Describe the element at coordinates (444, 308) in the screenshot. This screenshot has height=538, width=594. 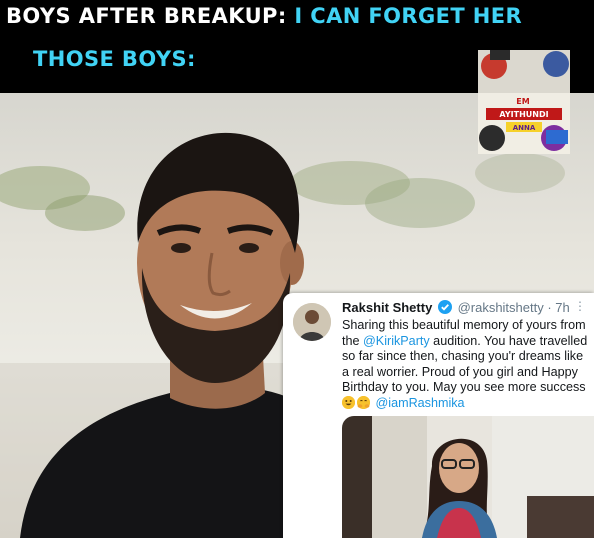
I see `verified-badge-icon` at that location.